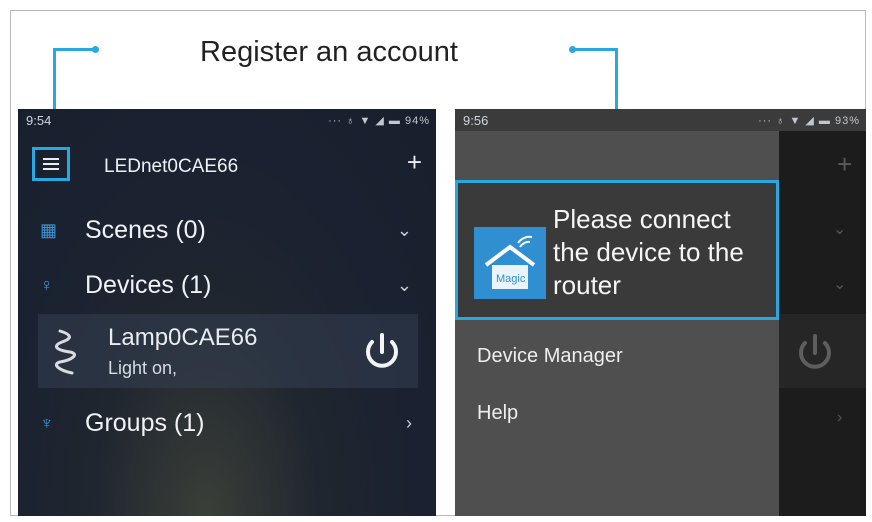  Describe the element at coordinates (145, 229) in the screenshot. I see `scenes-label: Scenes (0)` at that location.